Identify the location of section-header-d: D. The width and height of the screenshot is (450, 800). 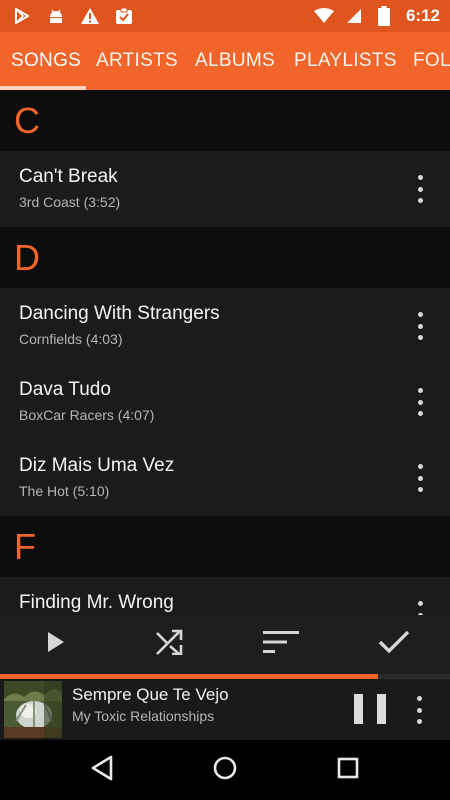
(225, 257).